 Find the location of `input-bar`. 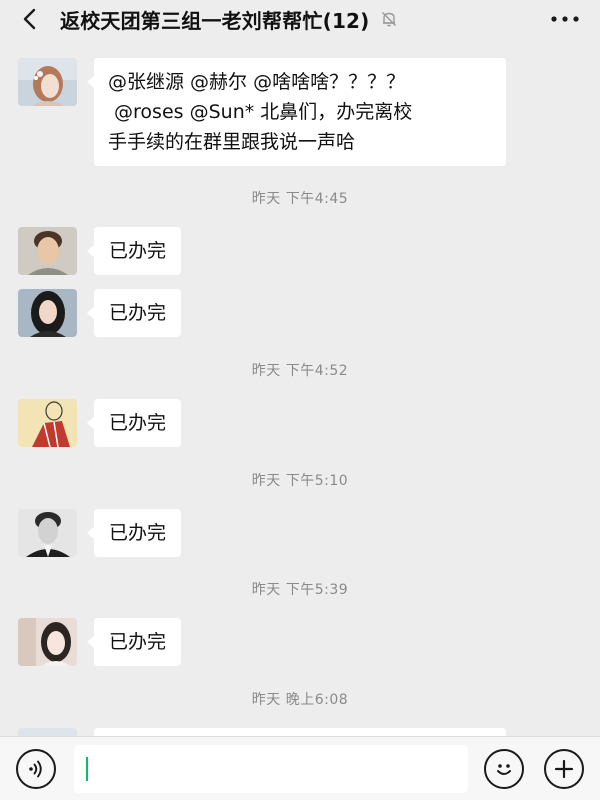

input-bar is located at coordinates (300, 768).